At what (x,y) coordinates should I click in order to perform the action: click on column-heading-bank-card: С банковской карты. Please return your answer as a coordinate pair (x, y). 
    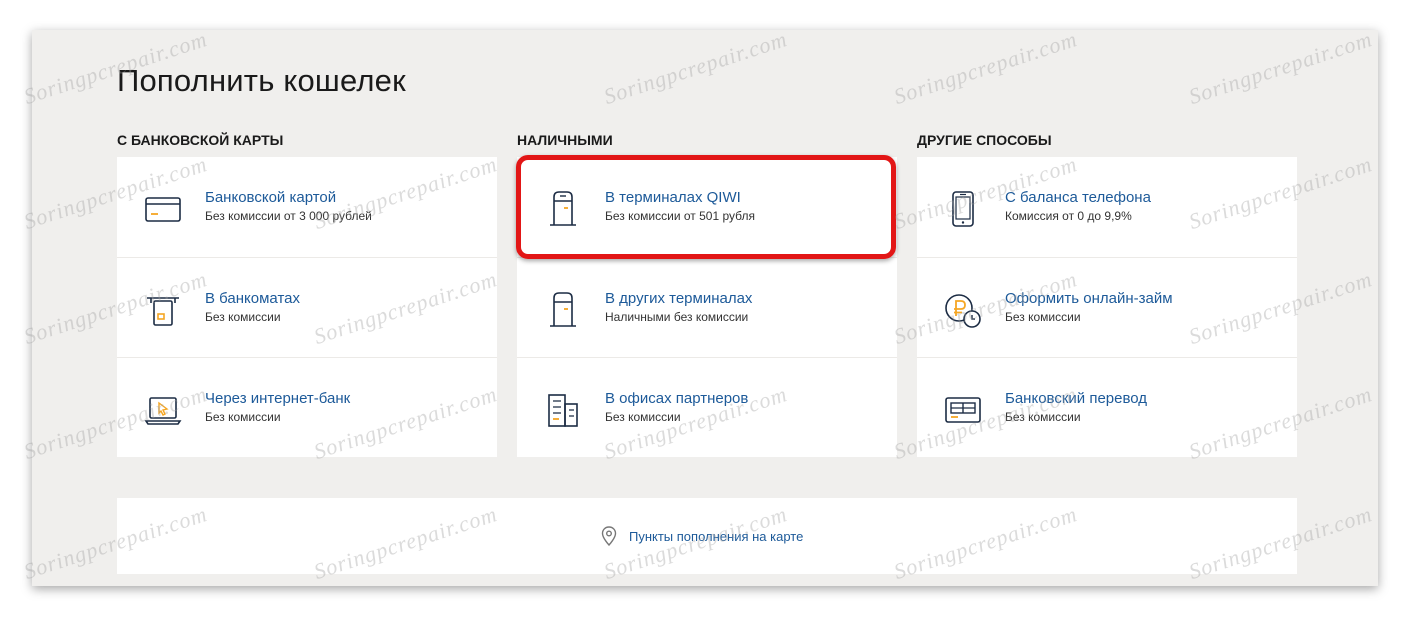
    Looking at the image, I should click on (200, 140).